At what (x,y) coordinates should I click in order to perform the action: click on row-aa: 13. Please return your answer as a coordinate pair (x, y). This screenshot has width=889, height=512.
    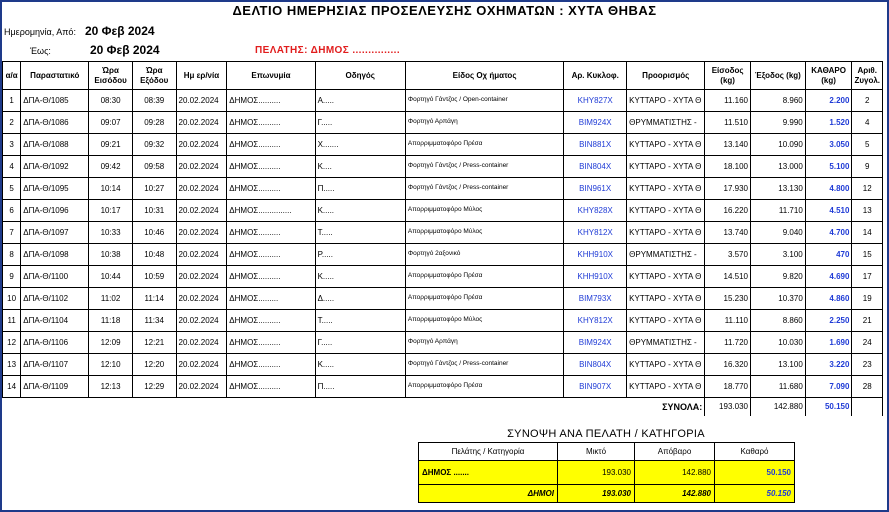
    Looking at the image, I should click on (11, 364).